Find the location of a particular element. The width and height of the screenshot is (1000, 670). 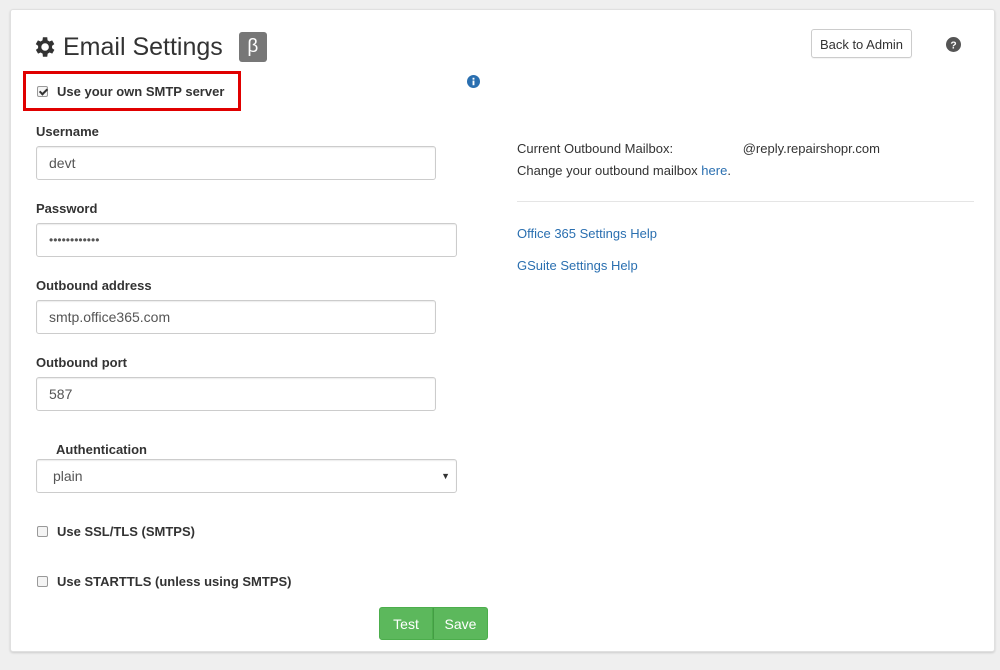

authentication-value: plain is located at coordinates (68, 476).